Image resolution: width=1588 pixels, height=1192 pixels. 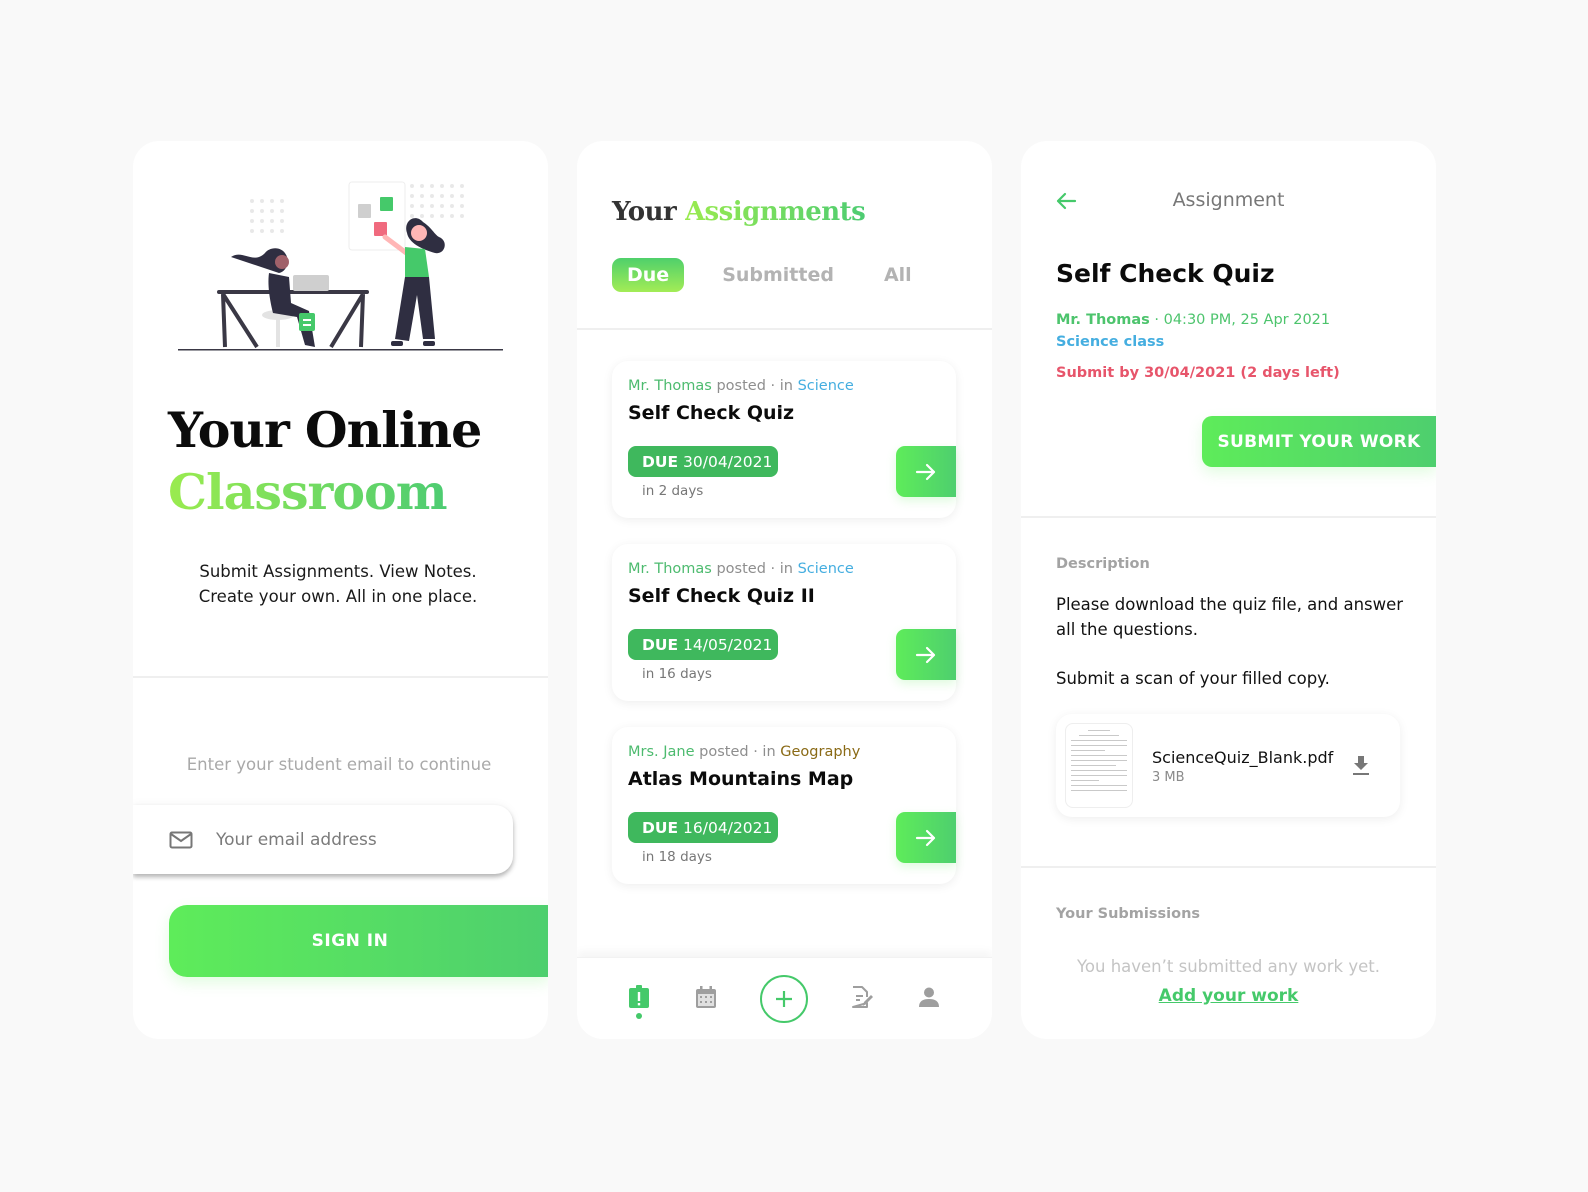 I want to click on sign-in-button: SIGN IN, so click(x=358, y=941).